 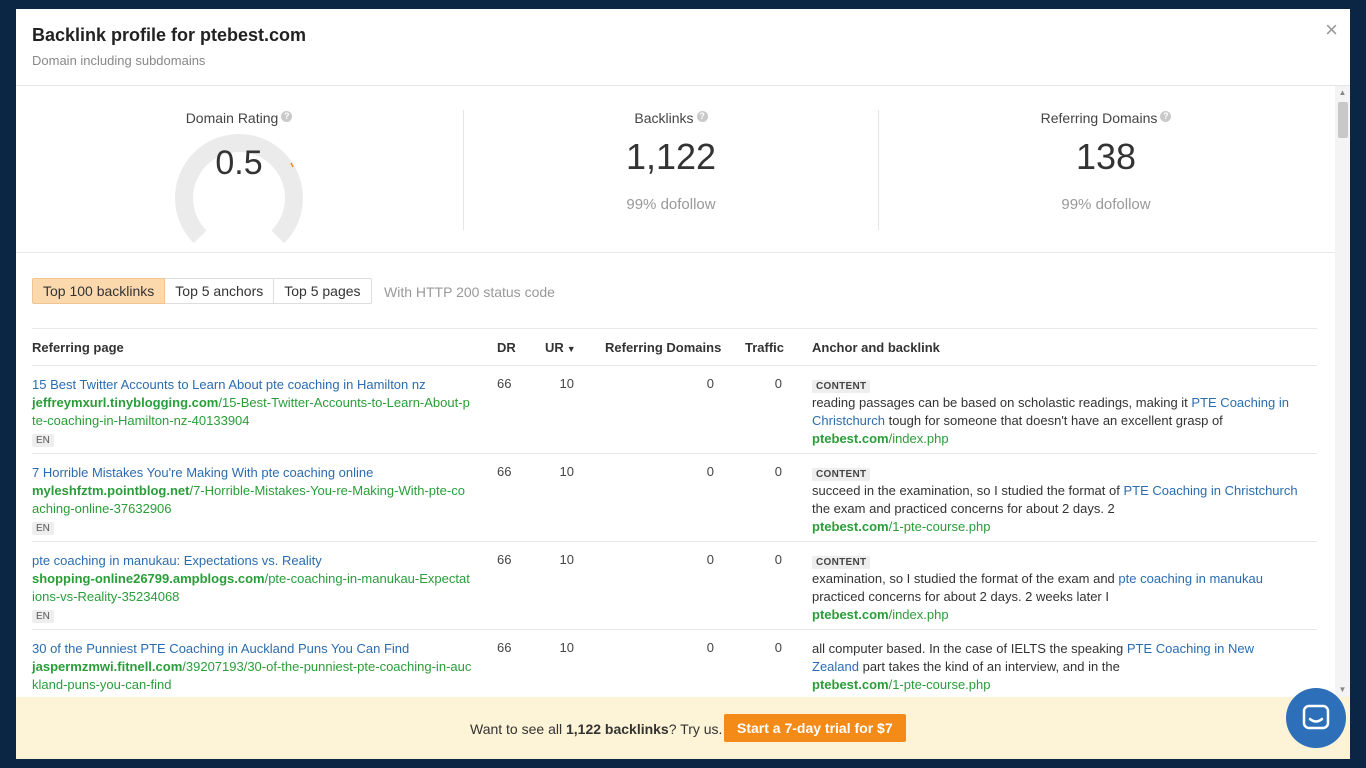 I want to click on header-referring-domains: Referring Domains, so click(x=663, y=347).